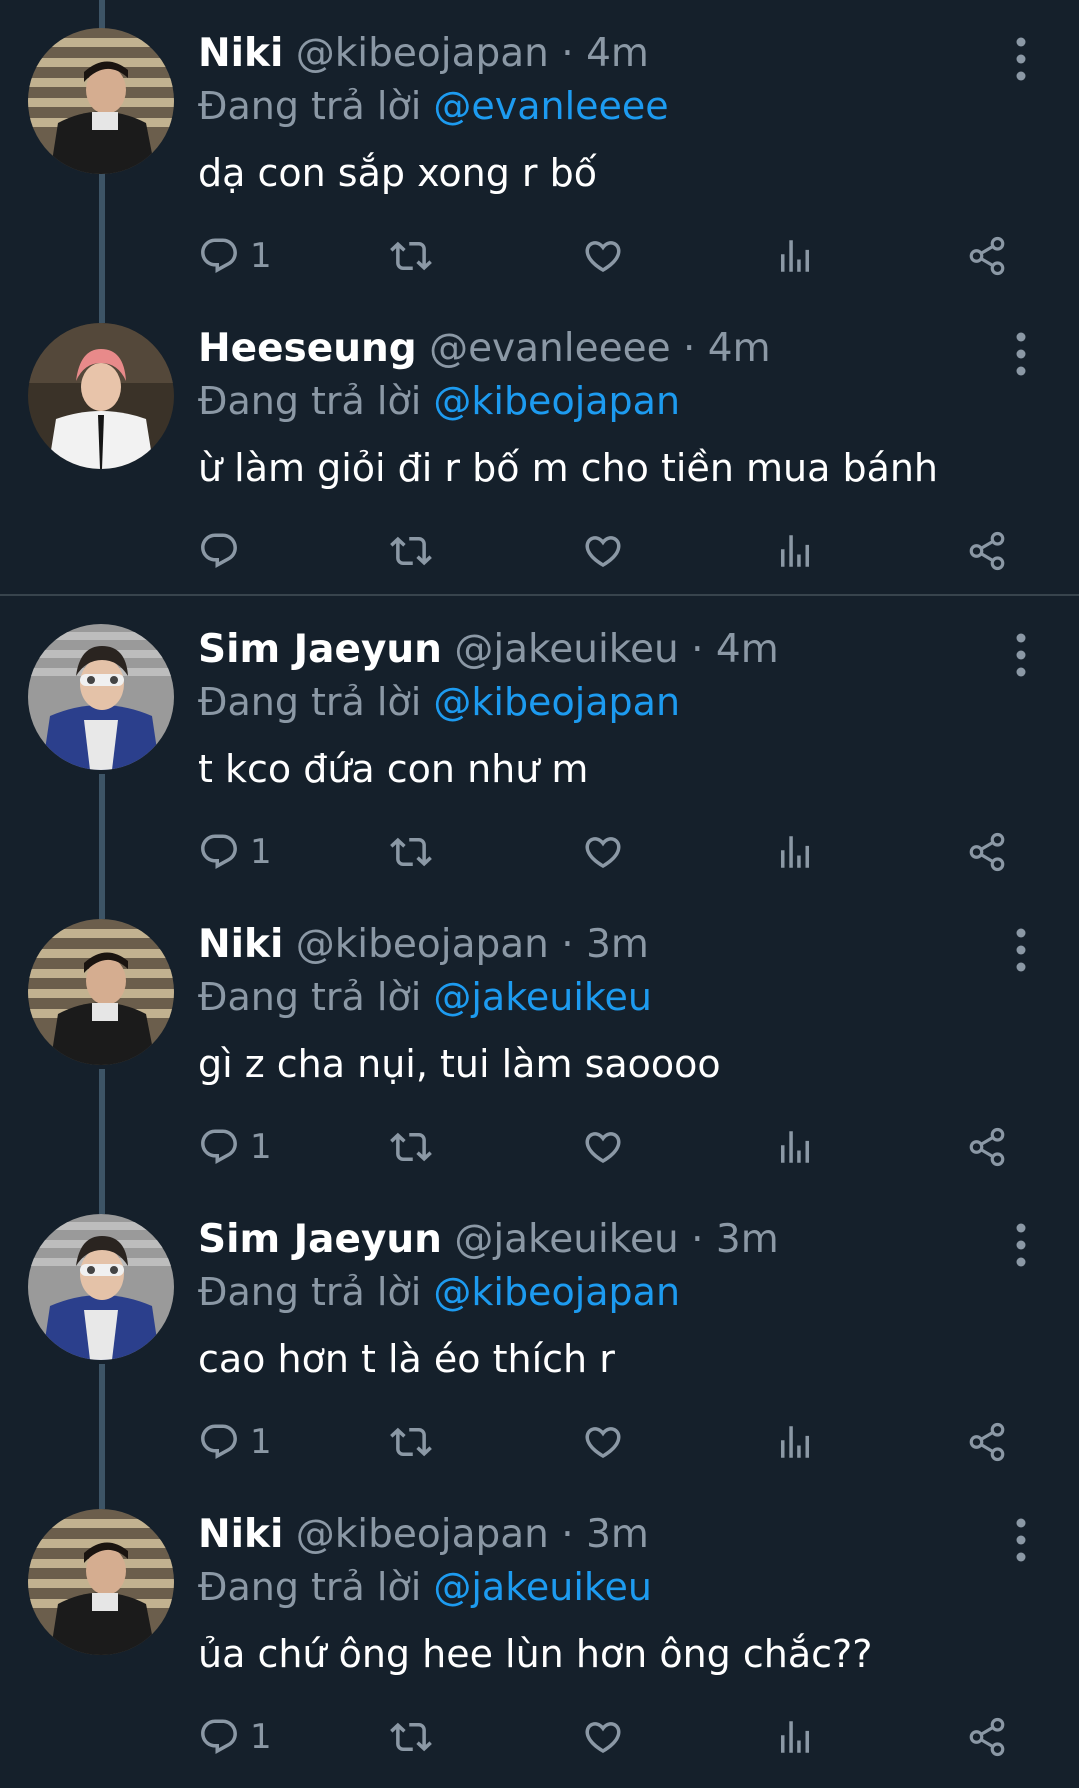  I want to click on user-handle: @evanleeee, so click(550, 348).